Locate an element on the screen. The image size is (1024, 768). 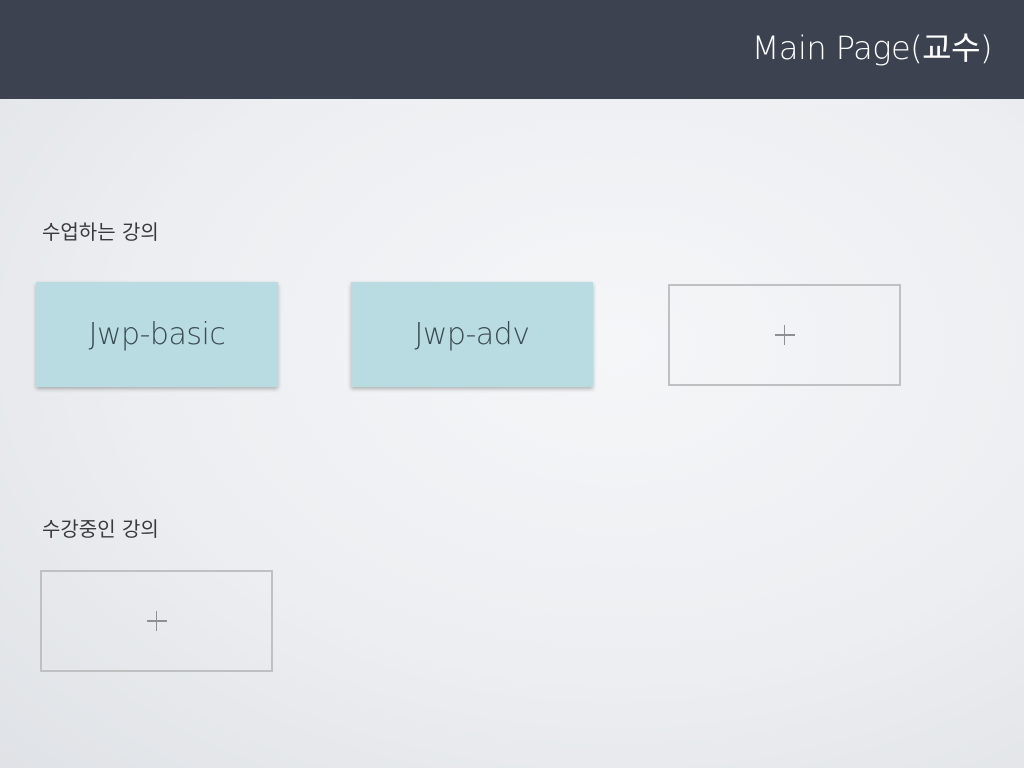
teaching-courses-label: 수업하는 강의 is located at coordinates (100, 232).